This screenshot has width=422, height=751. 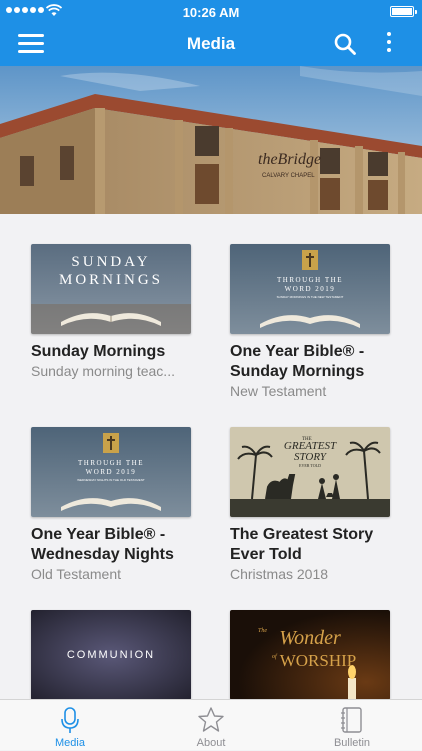 I want to click on thumb-text: Wonder, so click(x=310, y=638).